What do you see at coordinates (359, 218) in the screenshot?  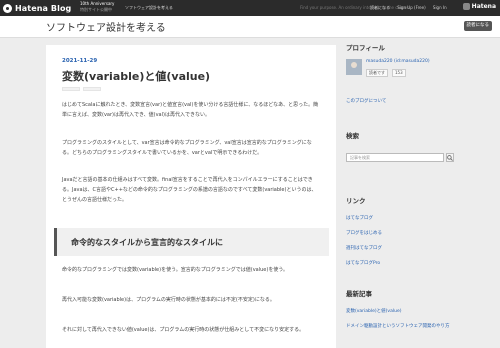 I see `sidebar-link: はてなブログ` at bounding box center [359, 218].